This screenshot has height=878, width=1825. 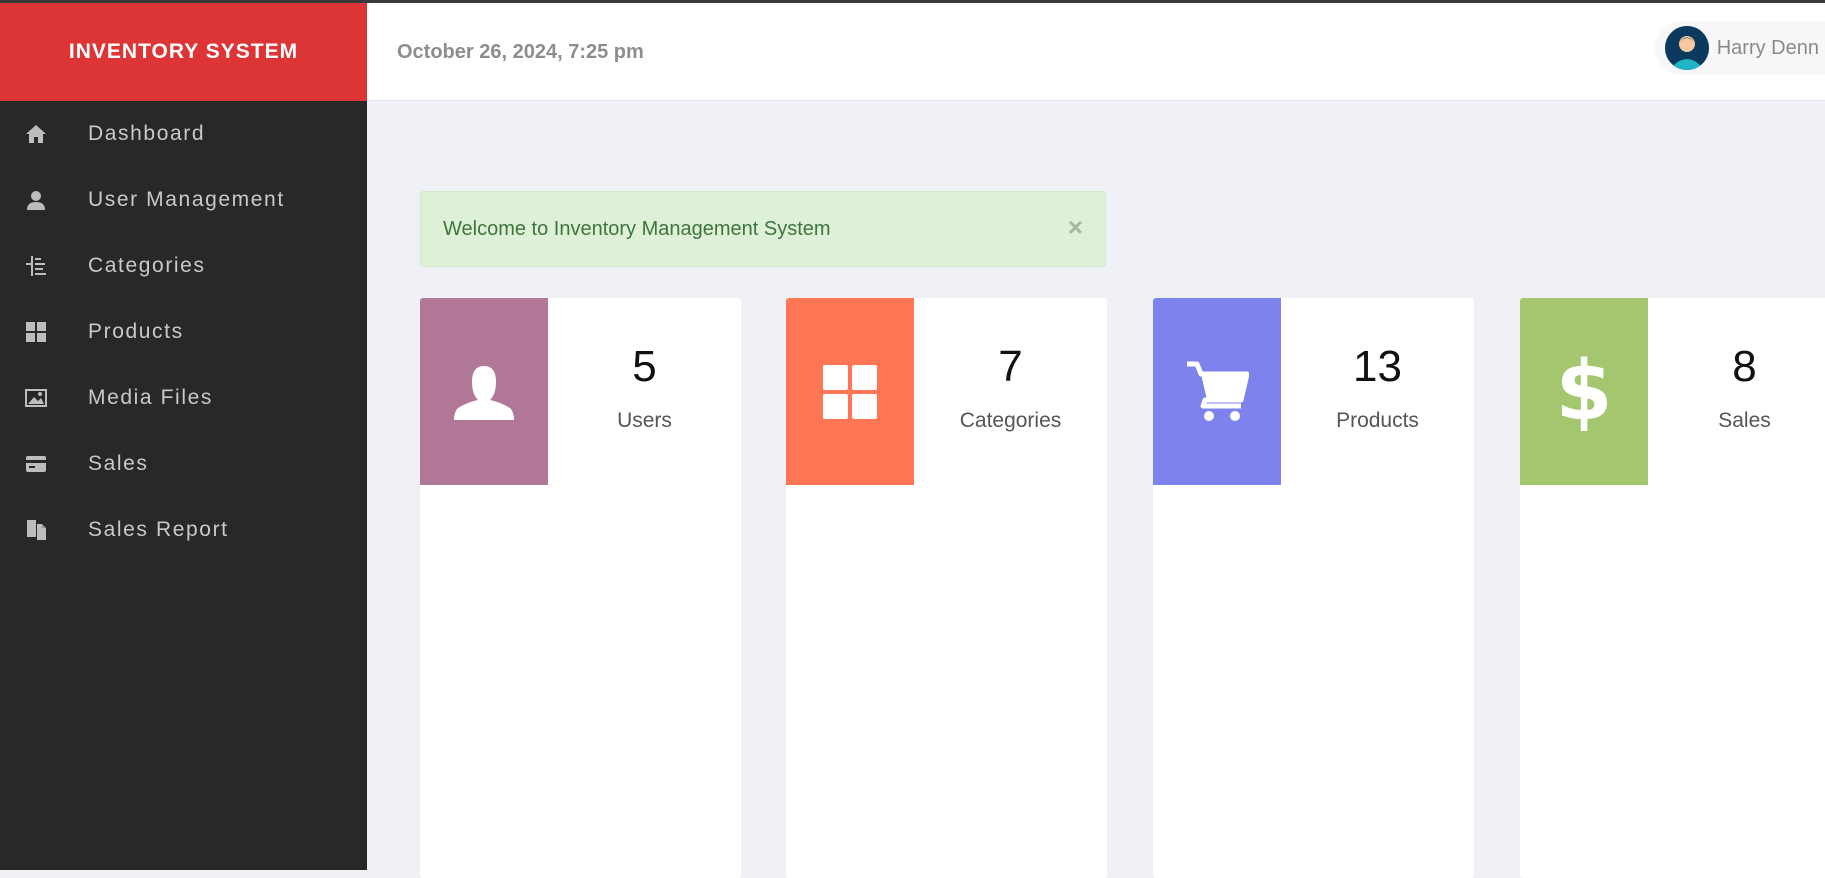 What do you see at coordinates (158, 529) in the screenshot?
I see `sidebar-item-label: Sales Report` at bounding box center [158, 529].